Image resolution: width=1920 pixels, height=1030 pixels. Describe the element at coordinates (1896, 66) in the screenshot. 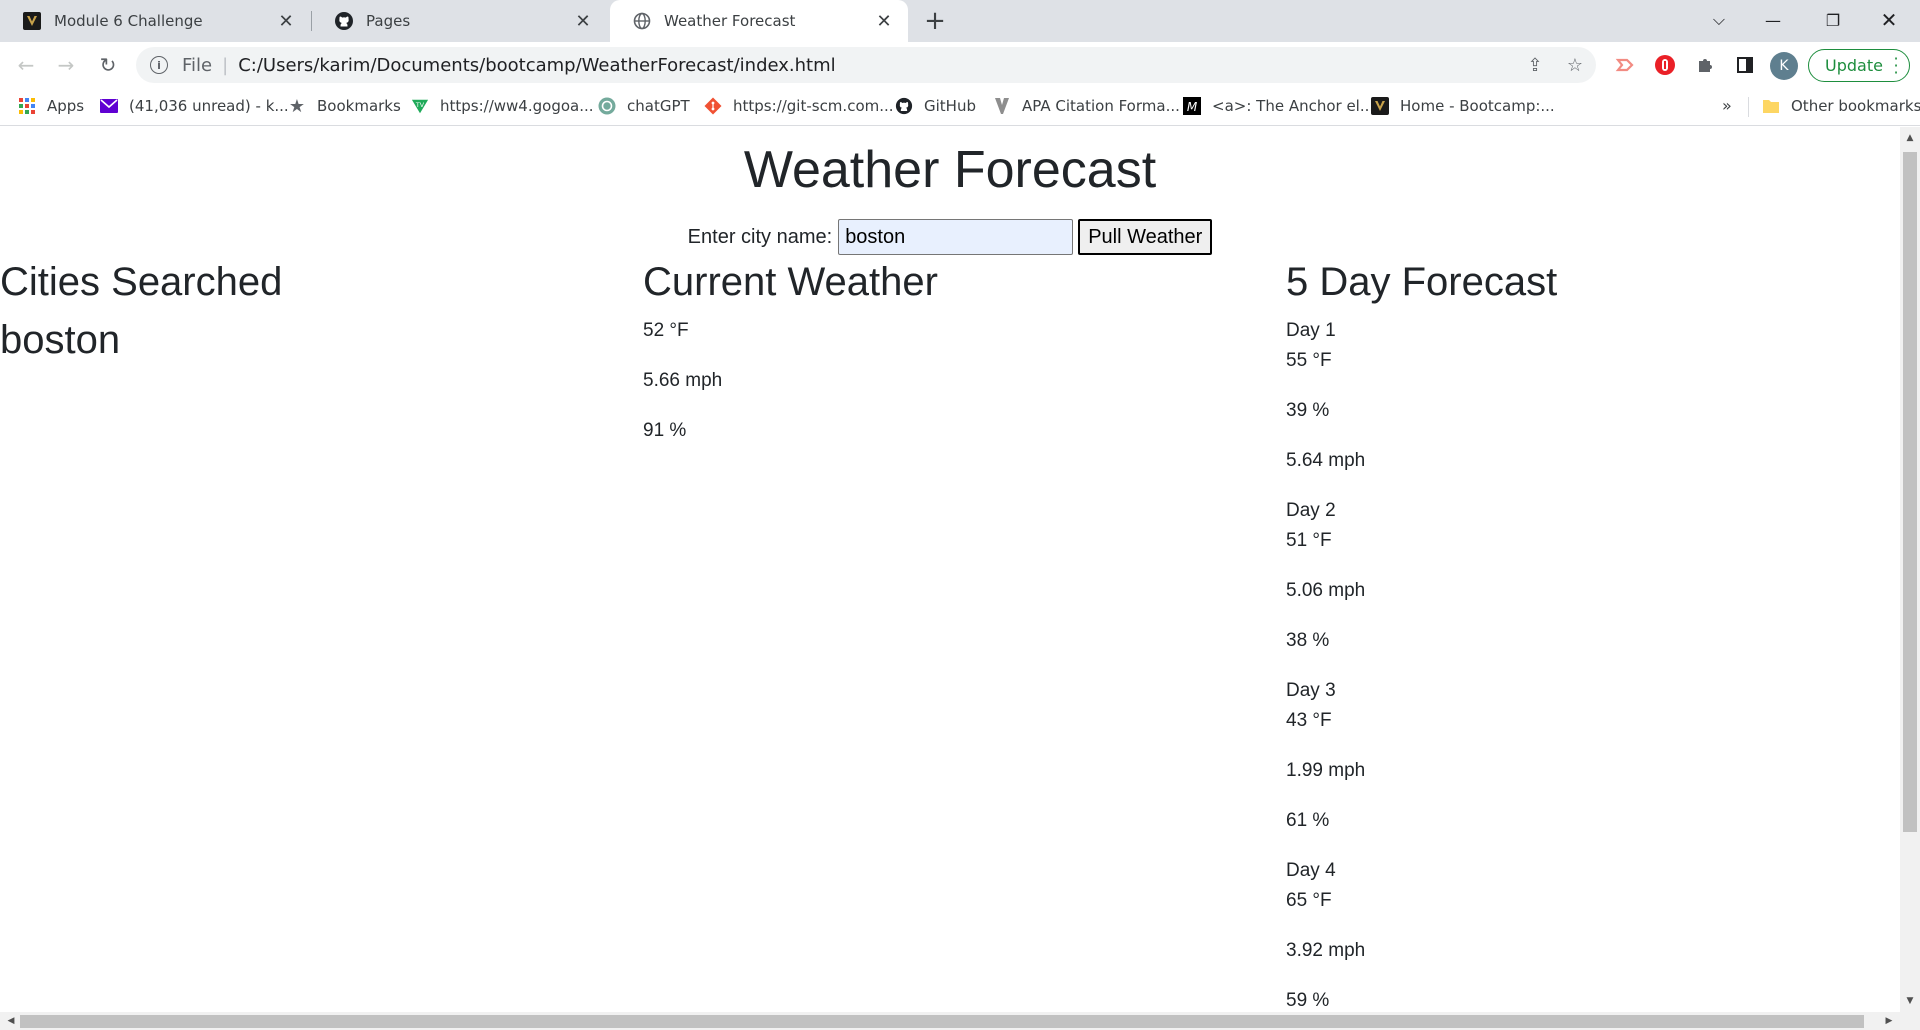

I see `kebab-menu-icon: · · ·` at that location.